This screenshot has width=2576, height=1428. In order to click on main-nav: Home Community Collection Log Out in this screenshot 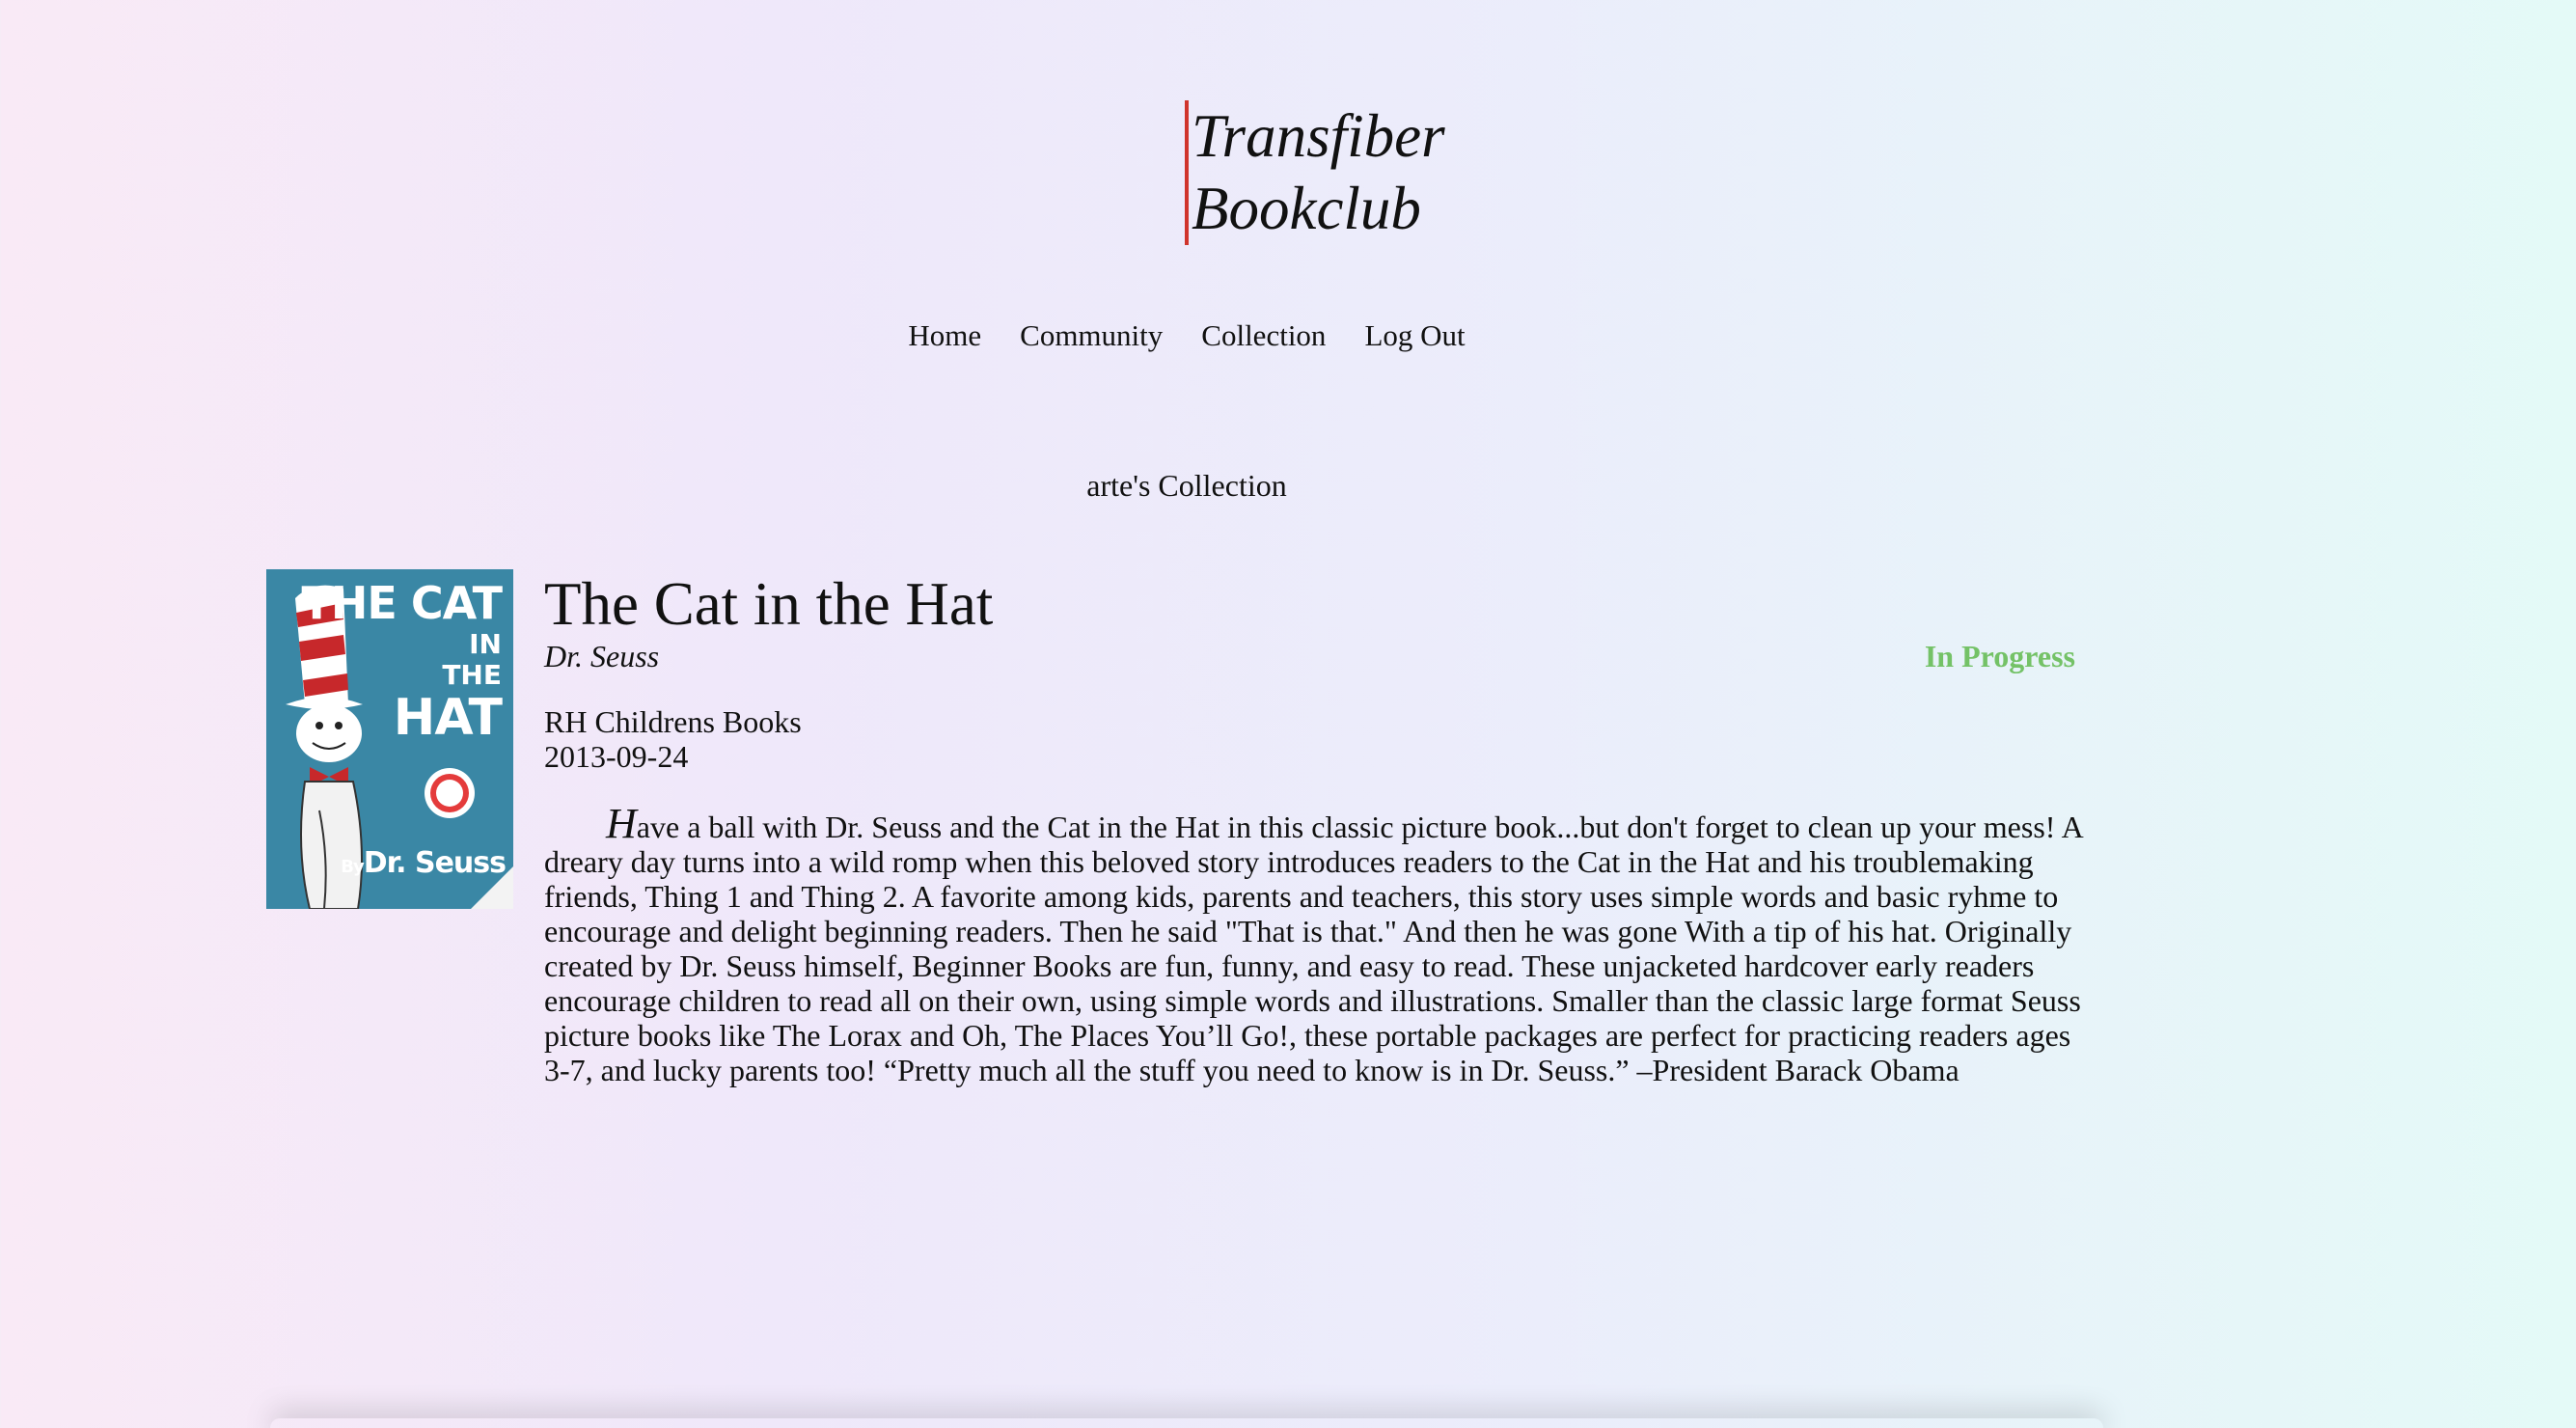, I will do `click(1186, 336)`.